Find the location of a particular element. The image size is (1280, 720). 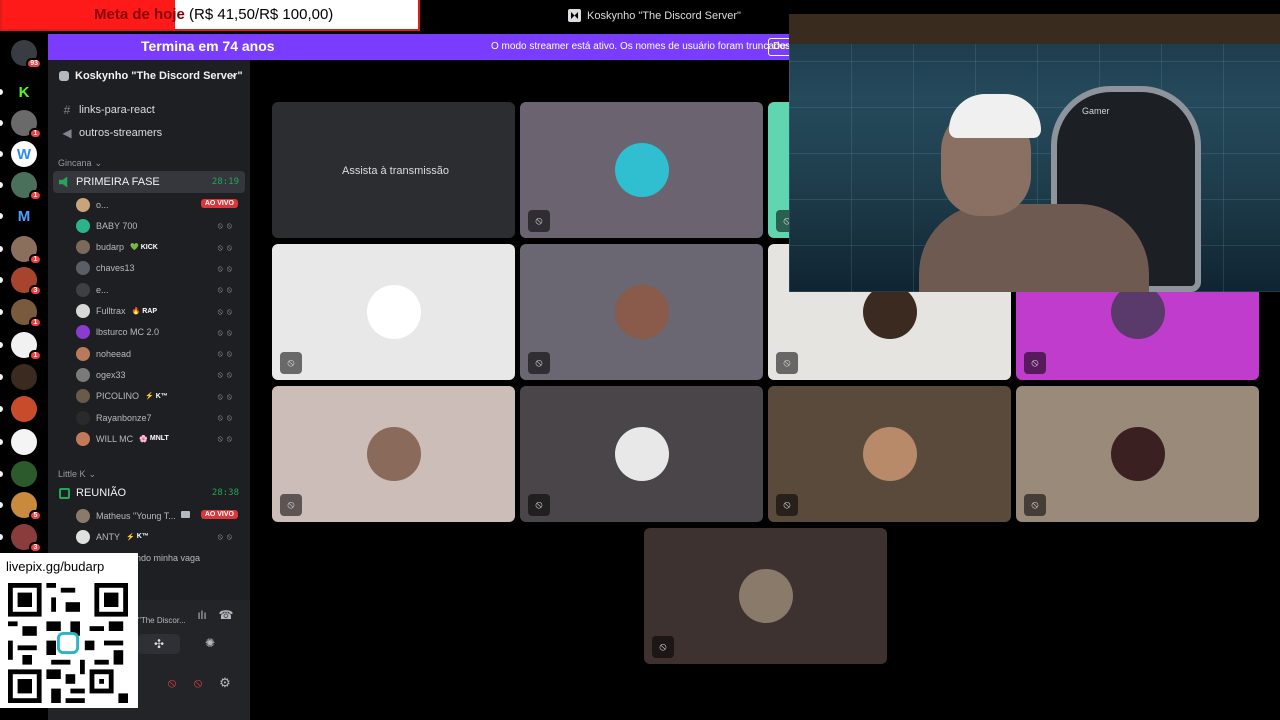

voice-user: e... ⦸⦸ is located at coordinates (159, 289).